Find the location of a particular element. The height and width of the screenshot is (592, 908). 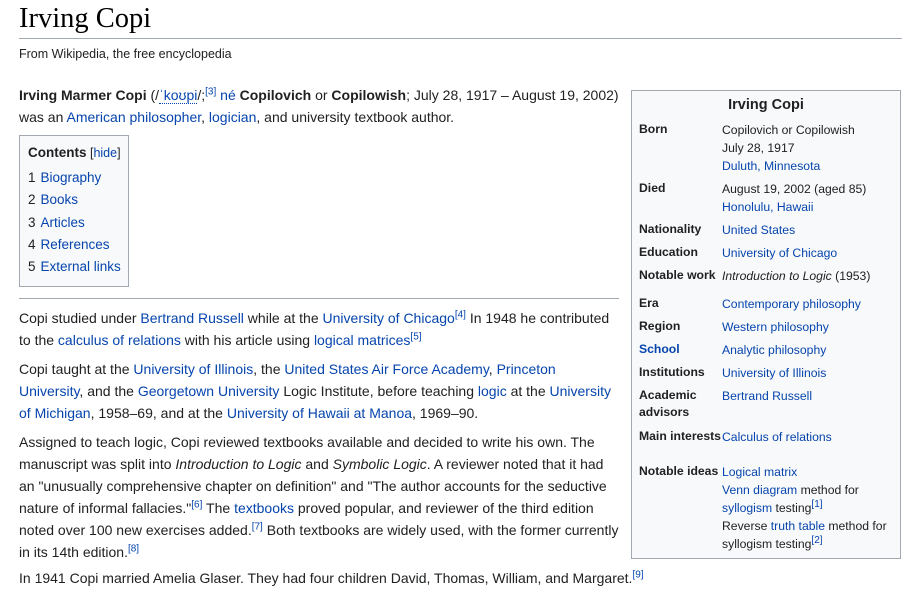

toc-item-books: 2 Books is located at coordinates (78, 200).